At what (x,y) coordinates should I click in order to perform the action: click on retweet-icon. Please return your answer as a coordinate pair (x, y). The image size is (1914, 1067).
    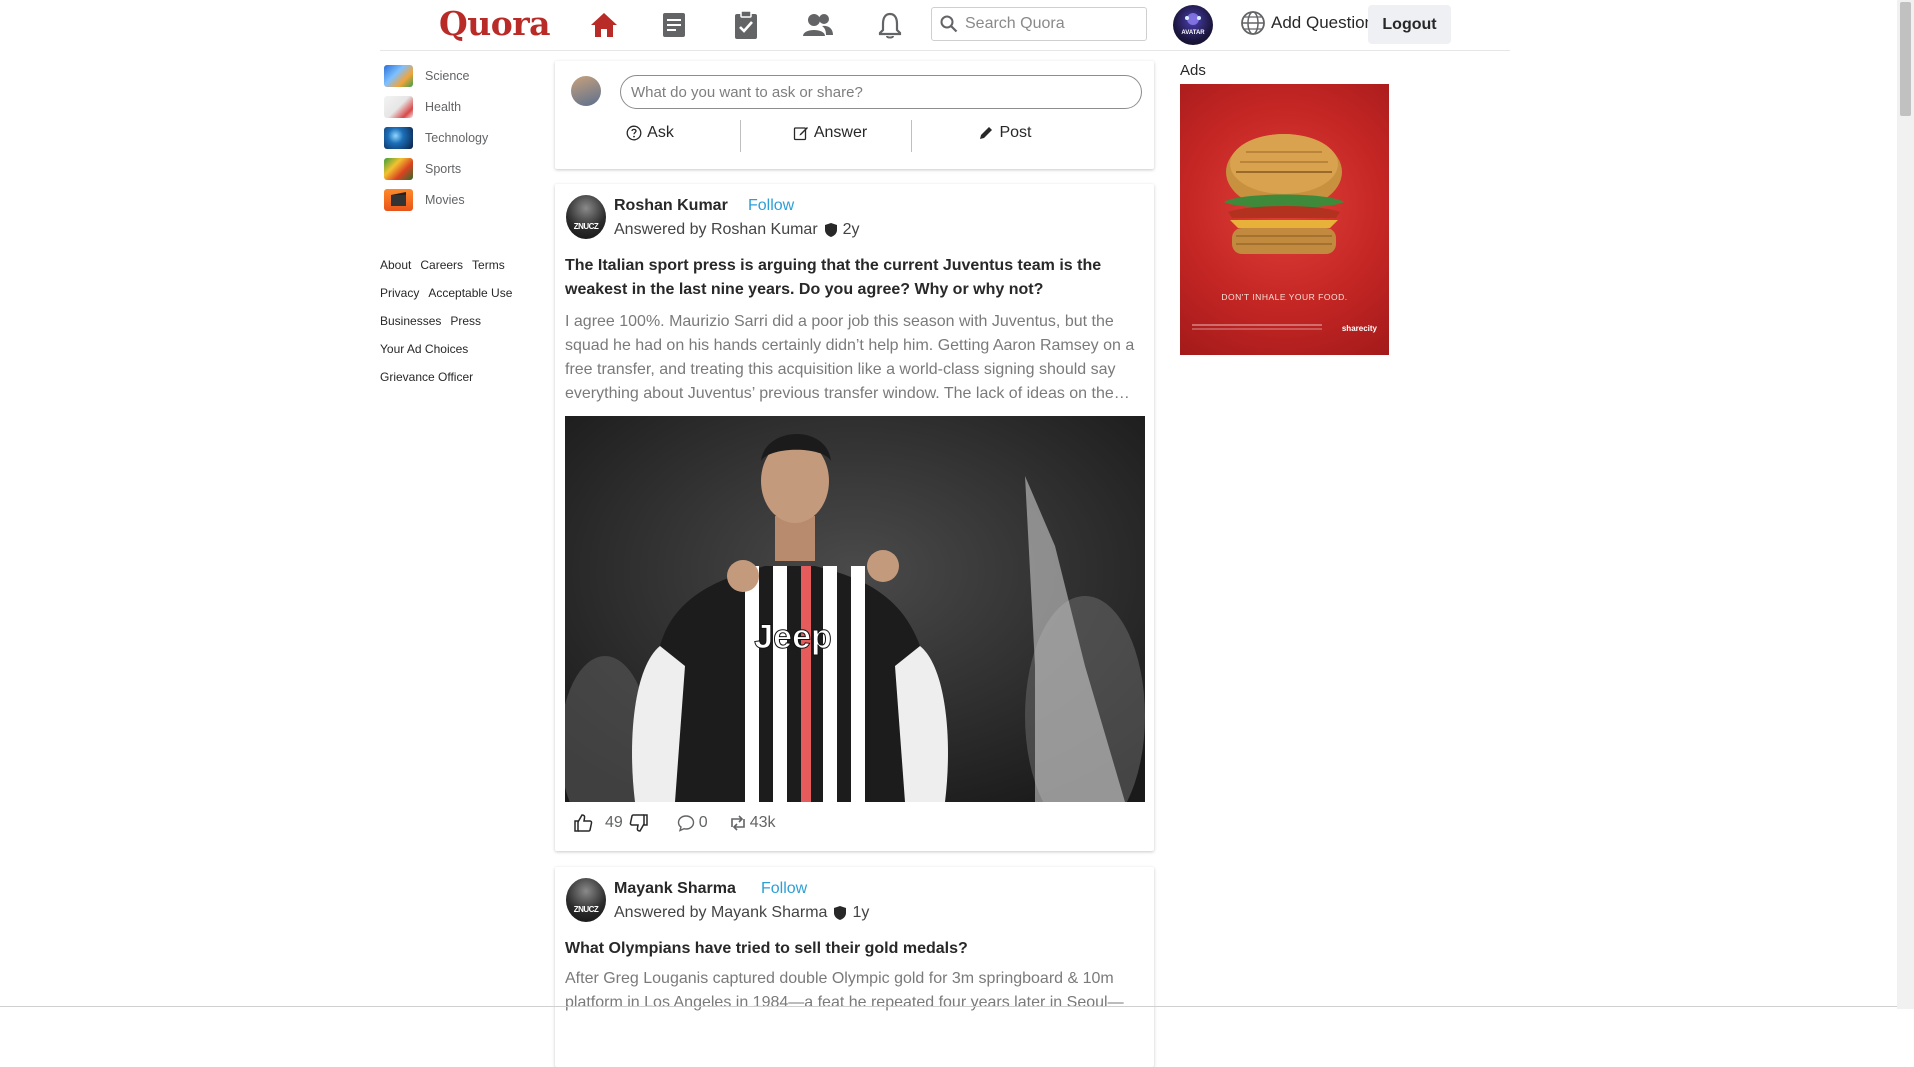
    Looking at the image, I should click on (737, 823).